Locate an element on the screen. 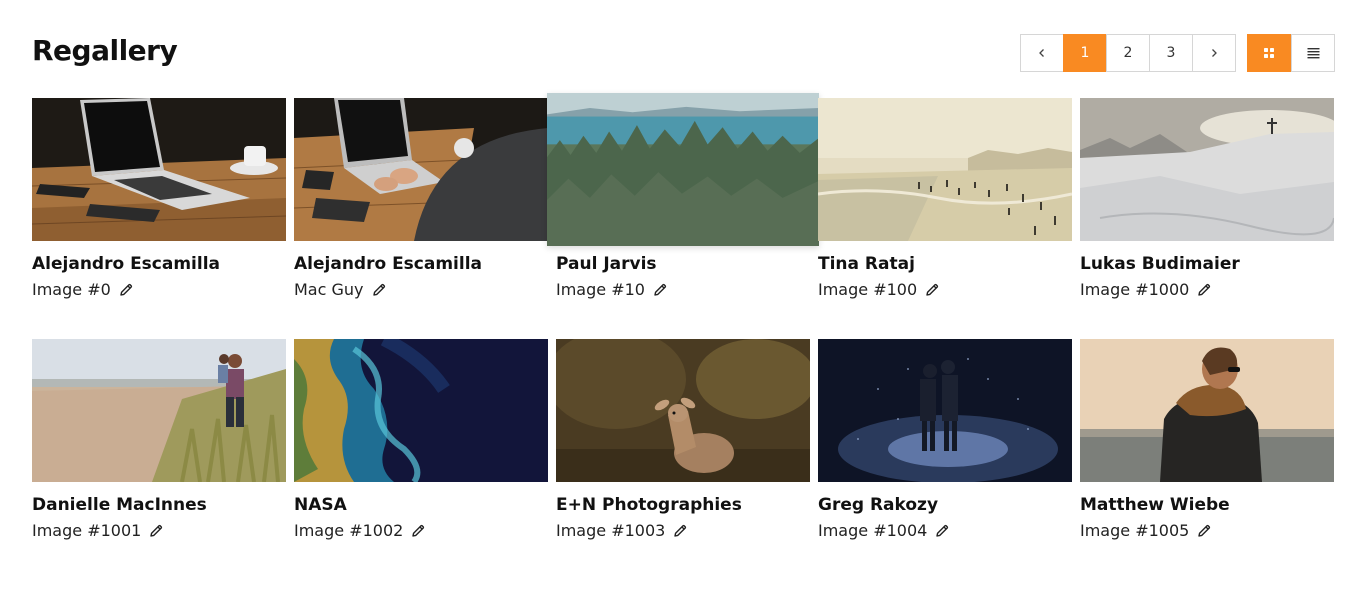 The image size is (1365, 603). view-toggle is located at coordinates (1291, 53).